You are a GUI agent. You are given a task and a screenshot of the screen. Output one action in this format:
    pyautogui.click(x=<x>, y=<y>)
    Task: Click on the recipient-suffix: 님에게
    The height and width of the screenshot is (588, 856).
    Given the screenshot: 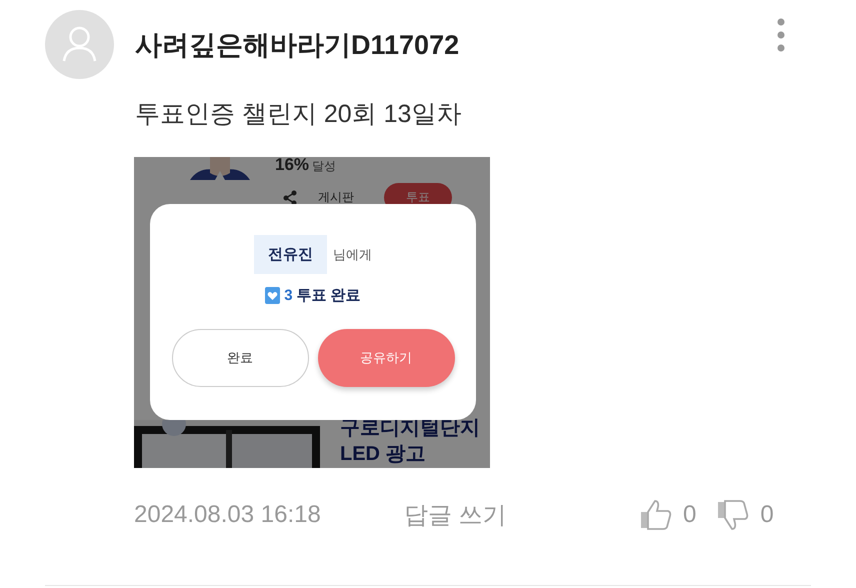 What is the action you would take?
    pyautogui.click(x=352, y=255)
    